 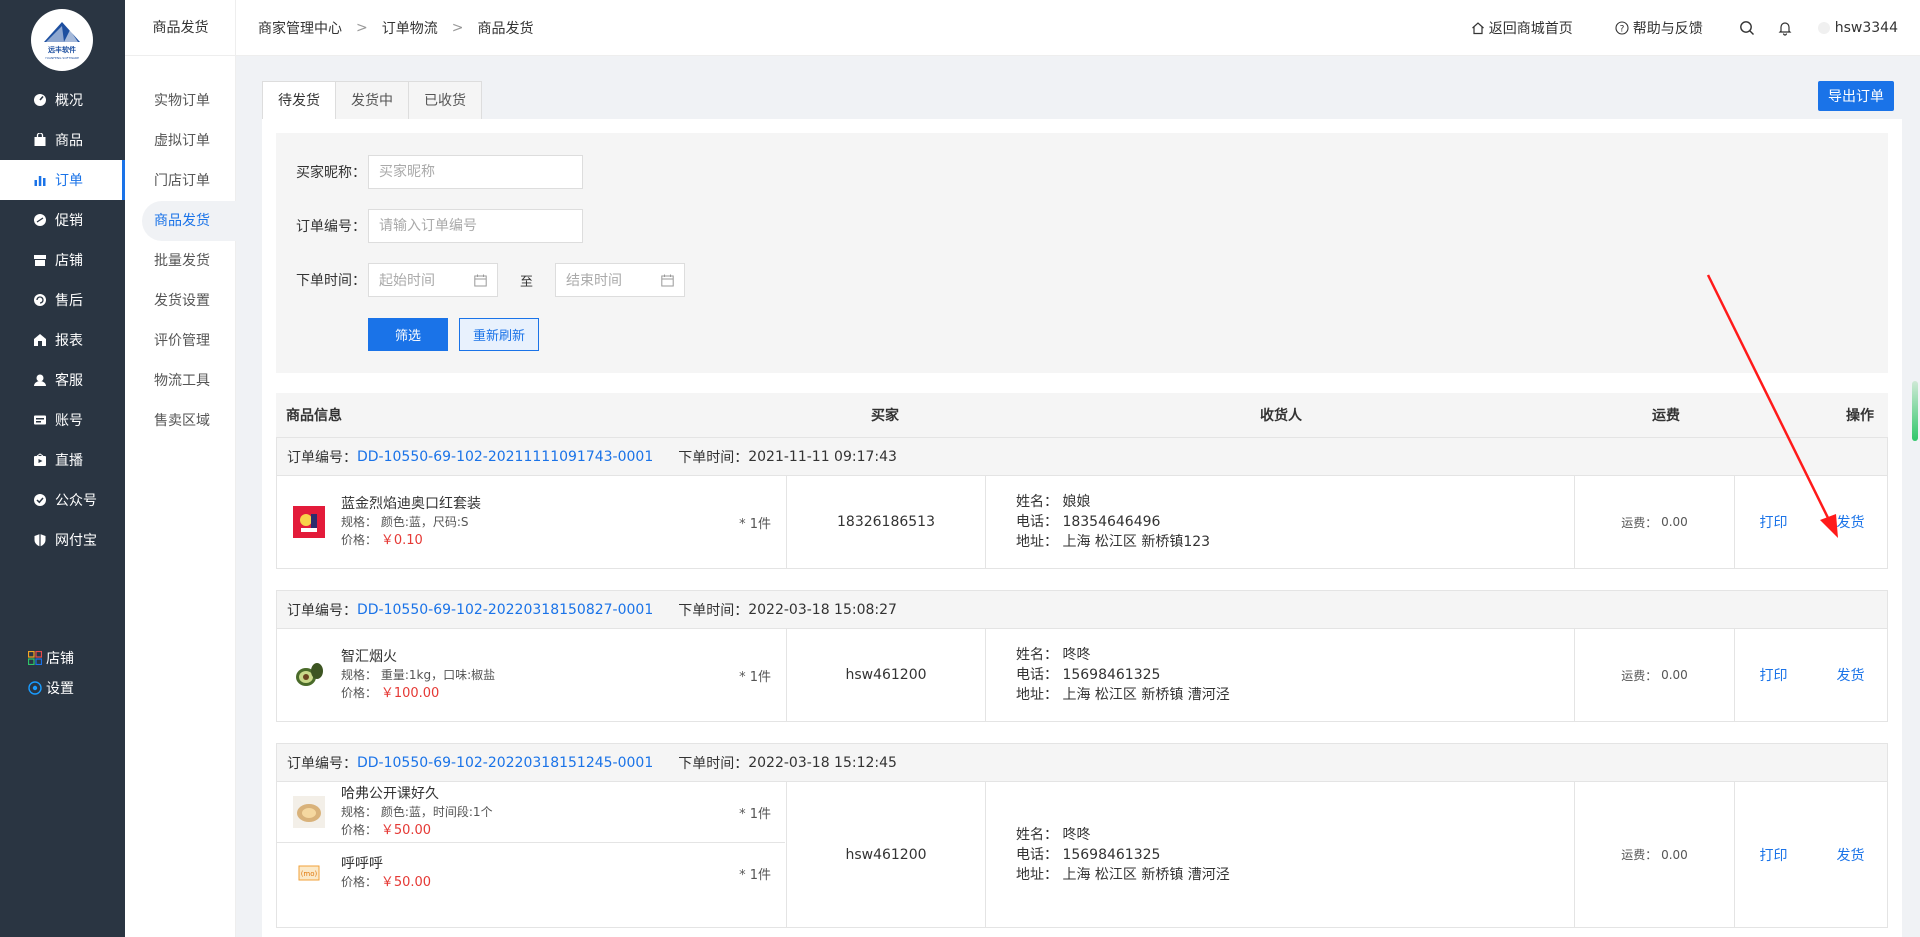 I want to click on help-link: ? 帮助与反馈, so click(x=1659, y=28).